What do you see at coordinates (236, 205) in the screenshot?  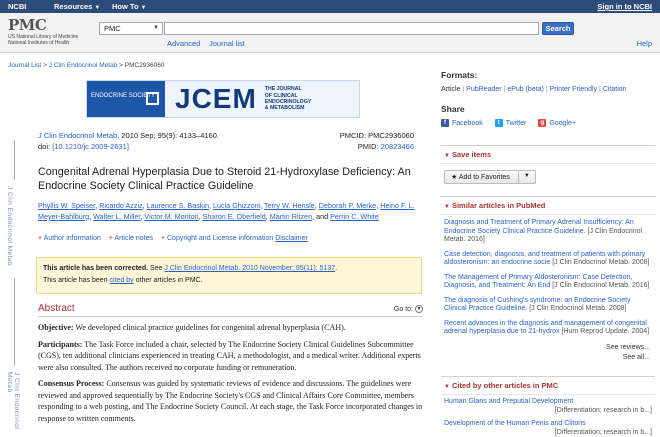 I see `author-link: Lucia Ghizzoni` at bounding box center [236, 205].